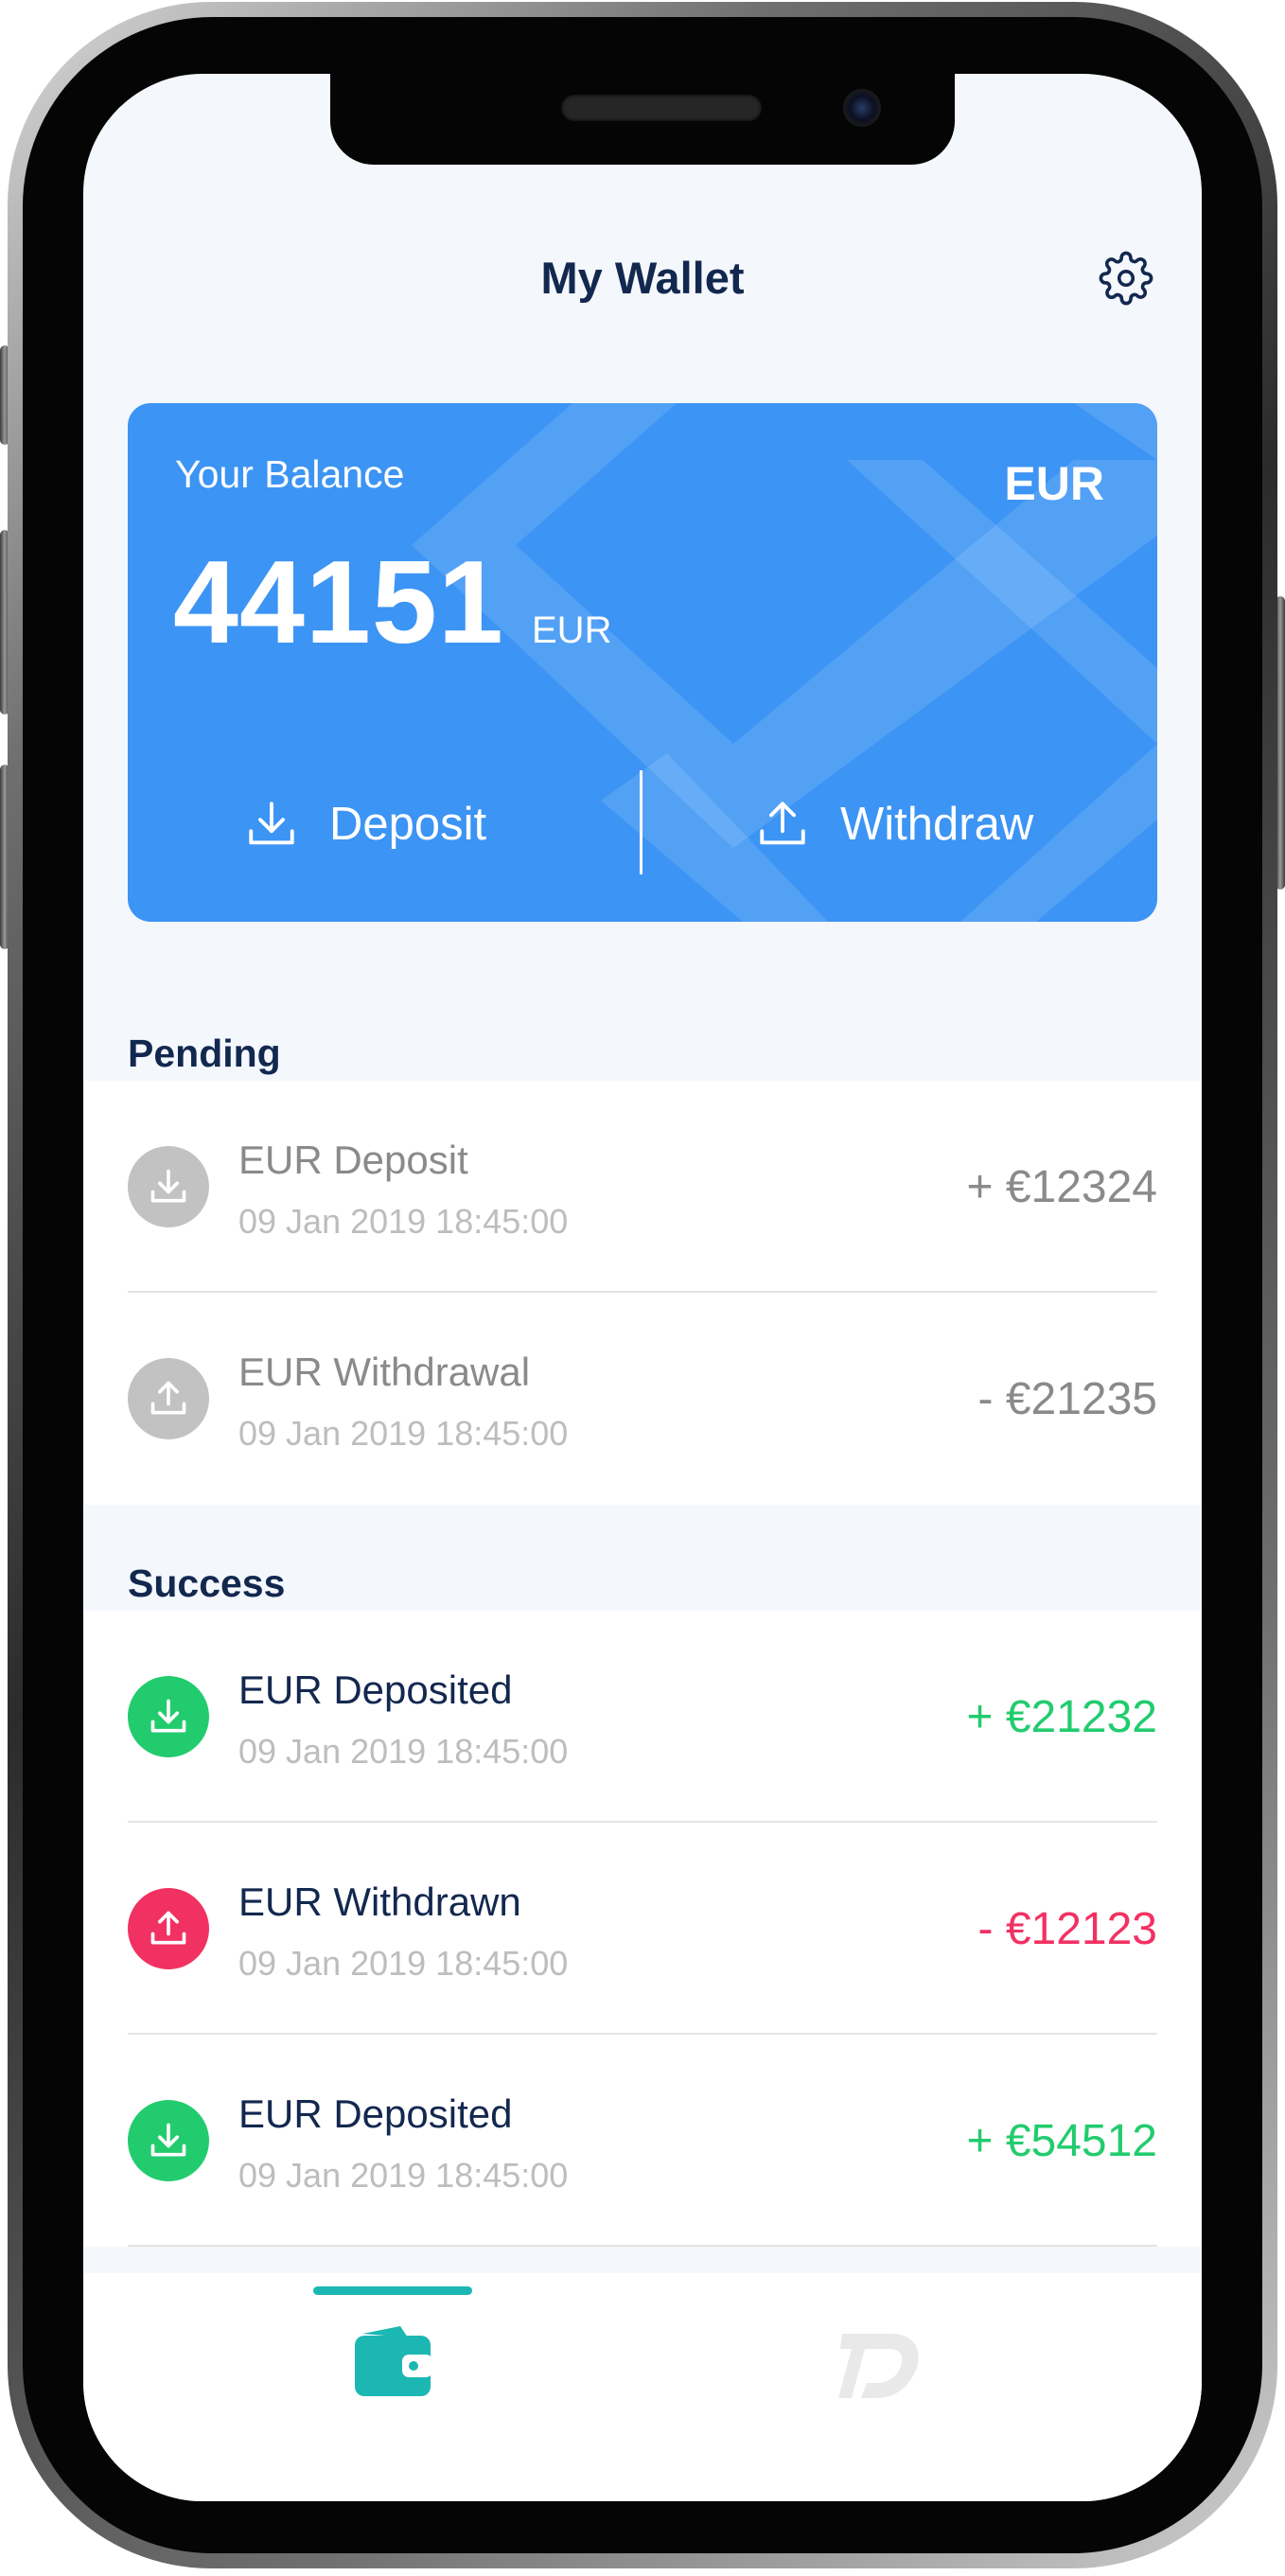 This screenshot has height=2576, width=1285. What do you see at coordinates (338, 603) in the screenshot?
I see `balance-amount: 44151` at bounding box center [338, 603].